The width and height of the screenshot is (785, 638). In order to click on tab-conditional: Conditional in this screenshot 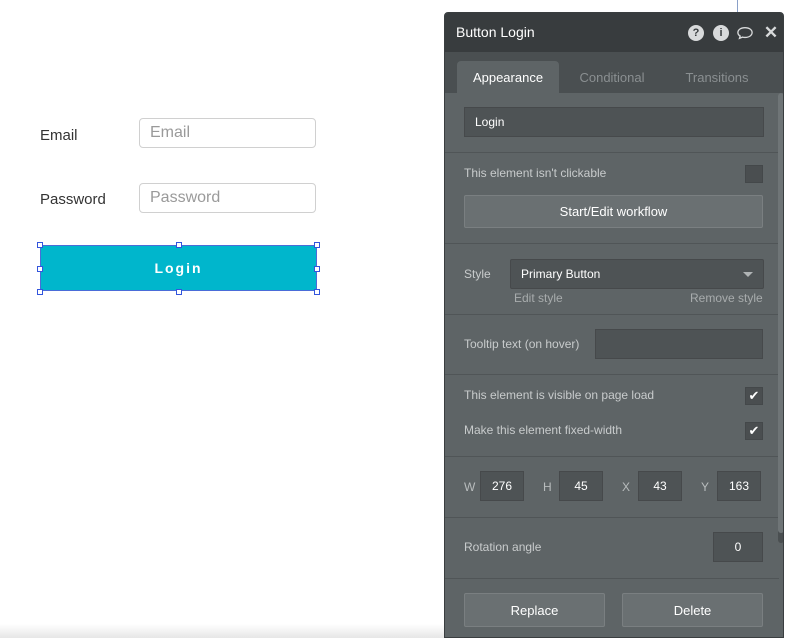, I will do `click(612, 77)`.